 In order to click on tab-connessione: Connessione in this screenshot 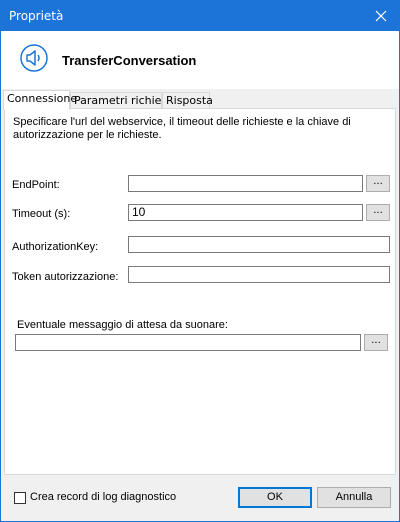, I will do `click(40, 100)`.